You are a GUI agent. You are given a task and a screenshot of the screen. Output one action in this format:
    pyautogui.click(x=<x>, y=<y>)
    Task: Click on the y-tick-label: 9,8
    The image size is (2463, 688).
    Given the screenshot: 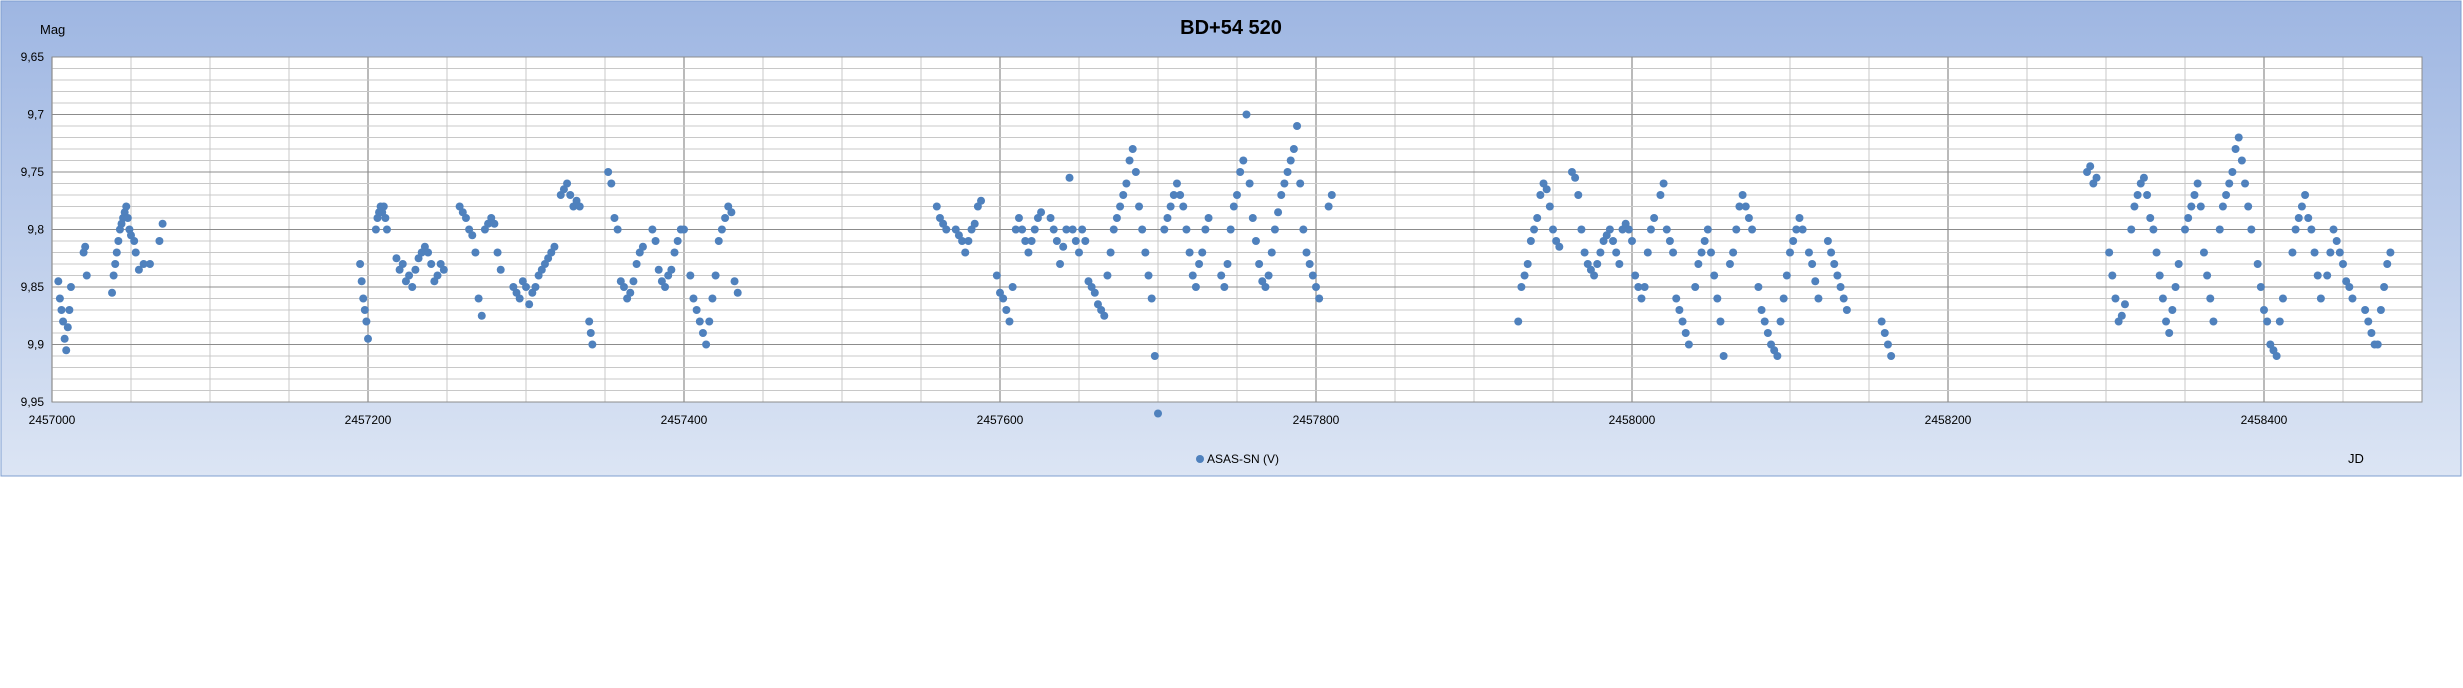 What is the action you would take?
    pyautogui.click(x=35, y=230)
    